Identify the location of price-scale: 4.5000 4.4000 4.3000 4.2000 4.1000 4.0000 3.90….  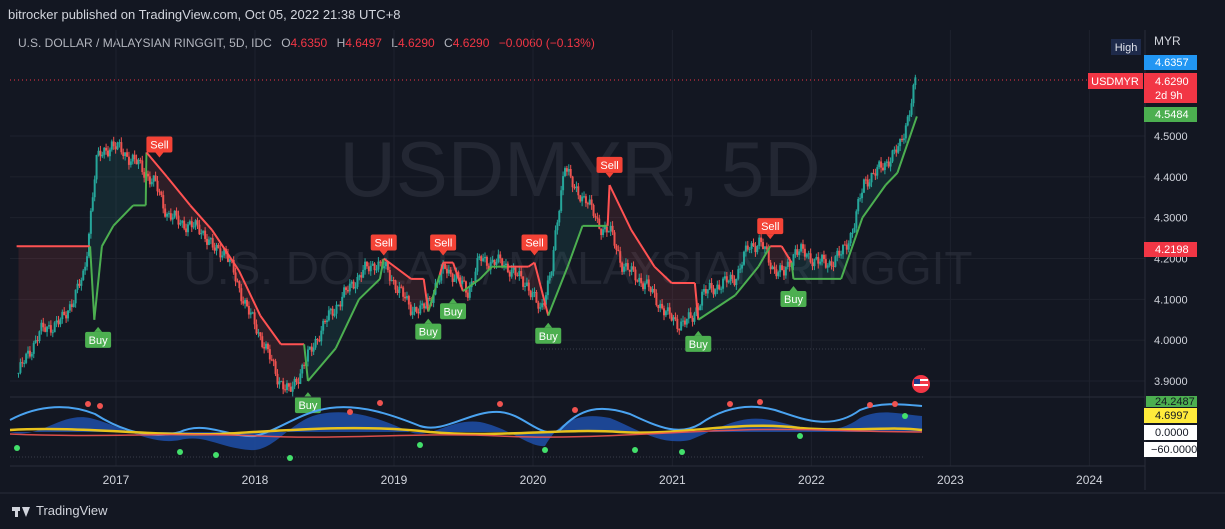
(1156, 265).